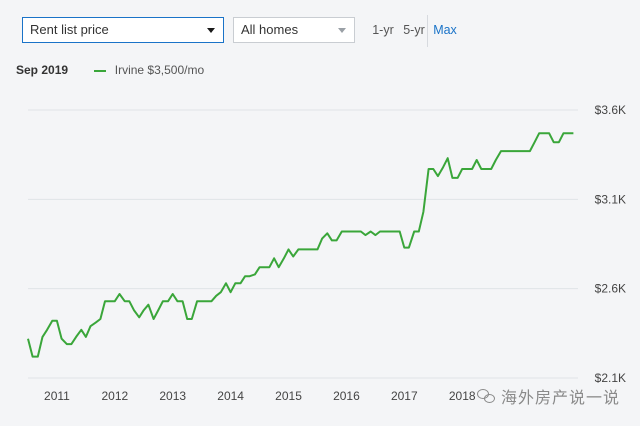  Describe the element at coordinates (404, 396) in the screenshot. I see `x-tick-label: 2017` at that location.